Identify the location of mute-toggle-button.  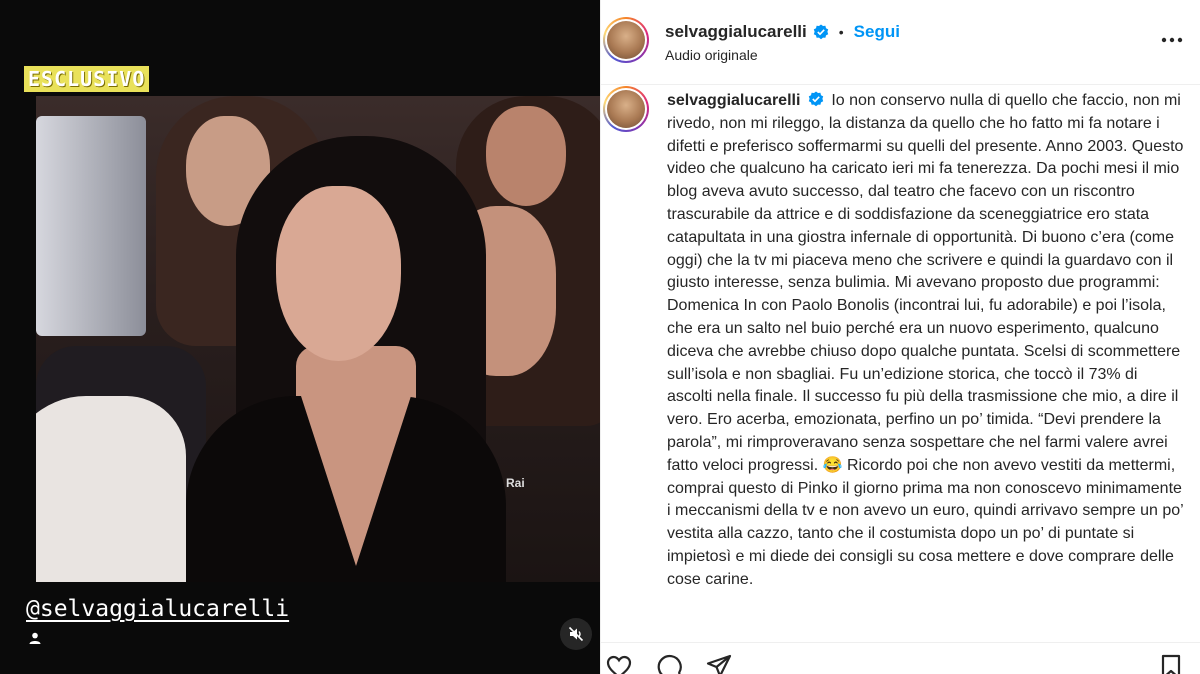
(576, 634).